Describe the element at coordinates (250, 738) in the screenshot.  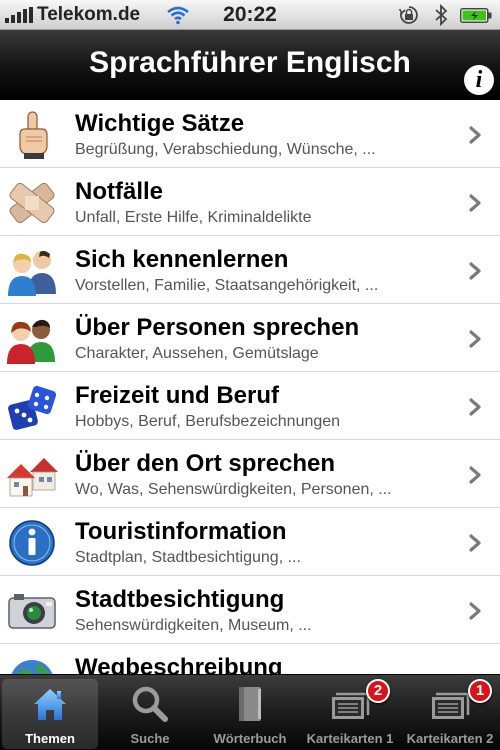
I see `tab-label: Wörterbuch` at that location.